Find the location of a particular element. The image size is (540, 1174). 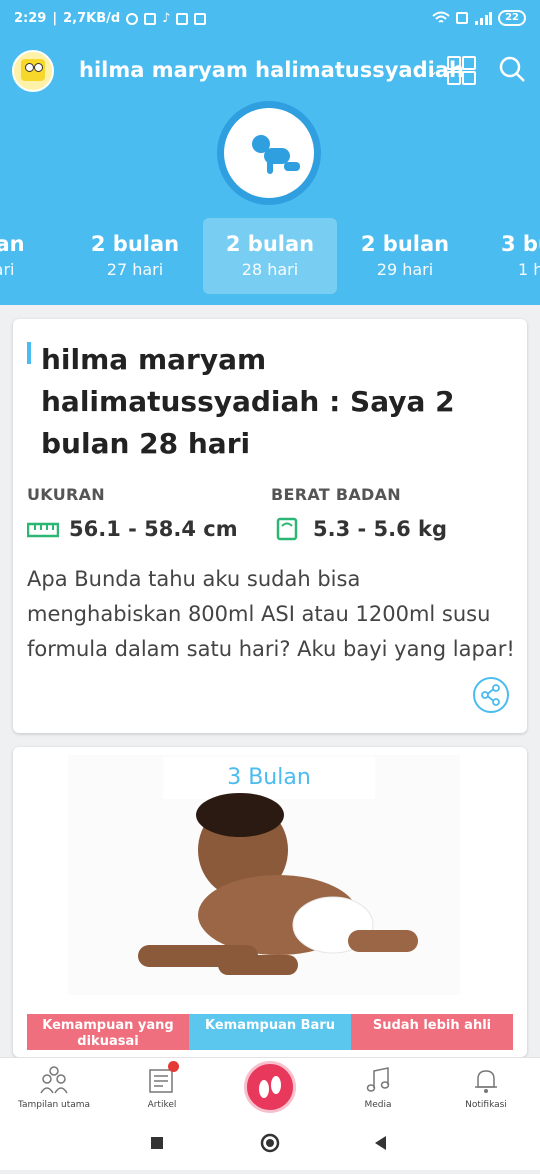

baby-photo: 3 Bulan is located at coordinates (264, 875).